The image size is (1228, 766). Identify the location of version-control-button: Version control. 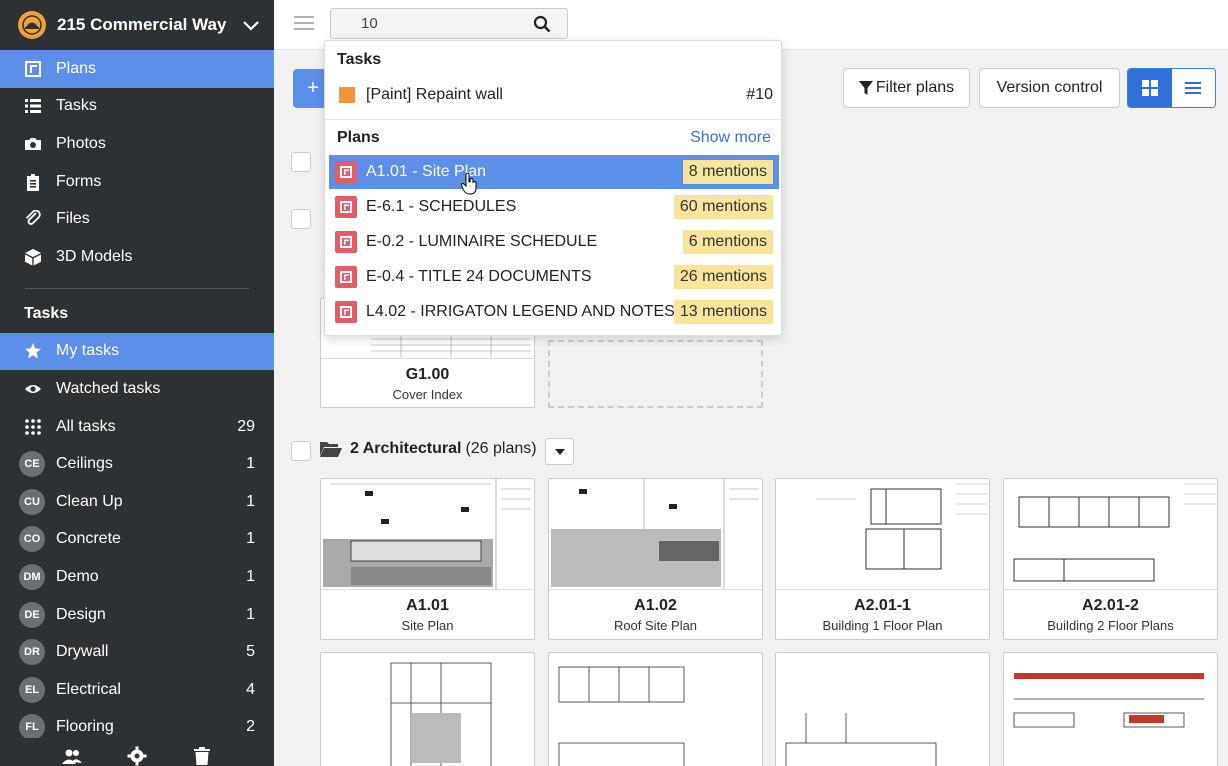
(1049, 88).